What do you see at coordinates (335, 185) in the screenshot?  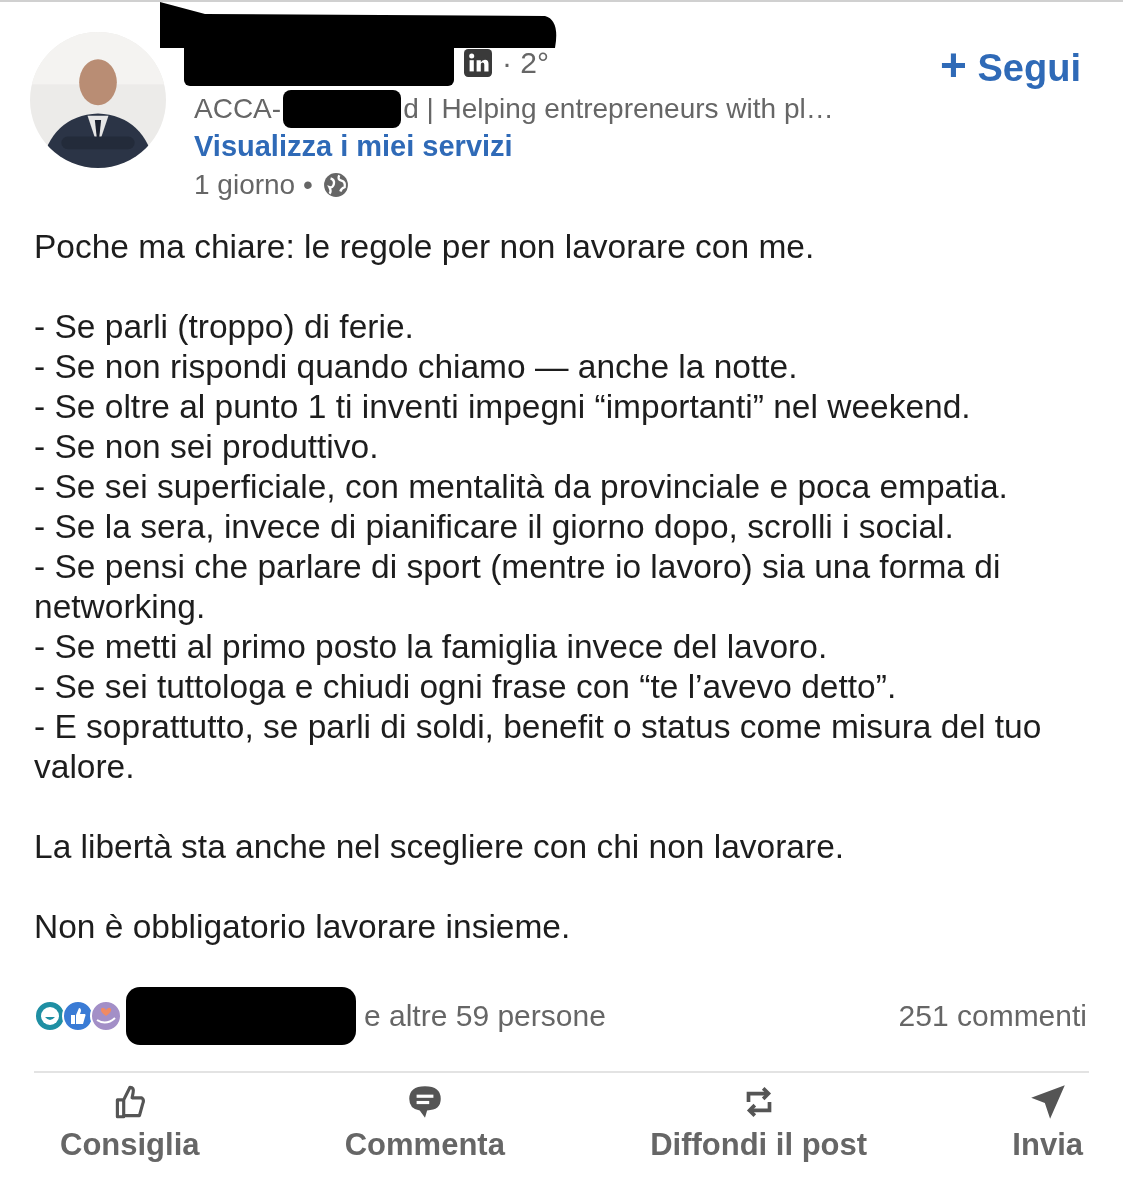 I see `globe-icon` at bounding box center [335, 185].